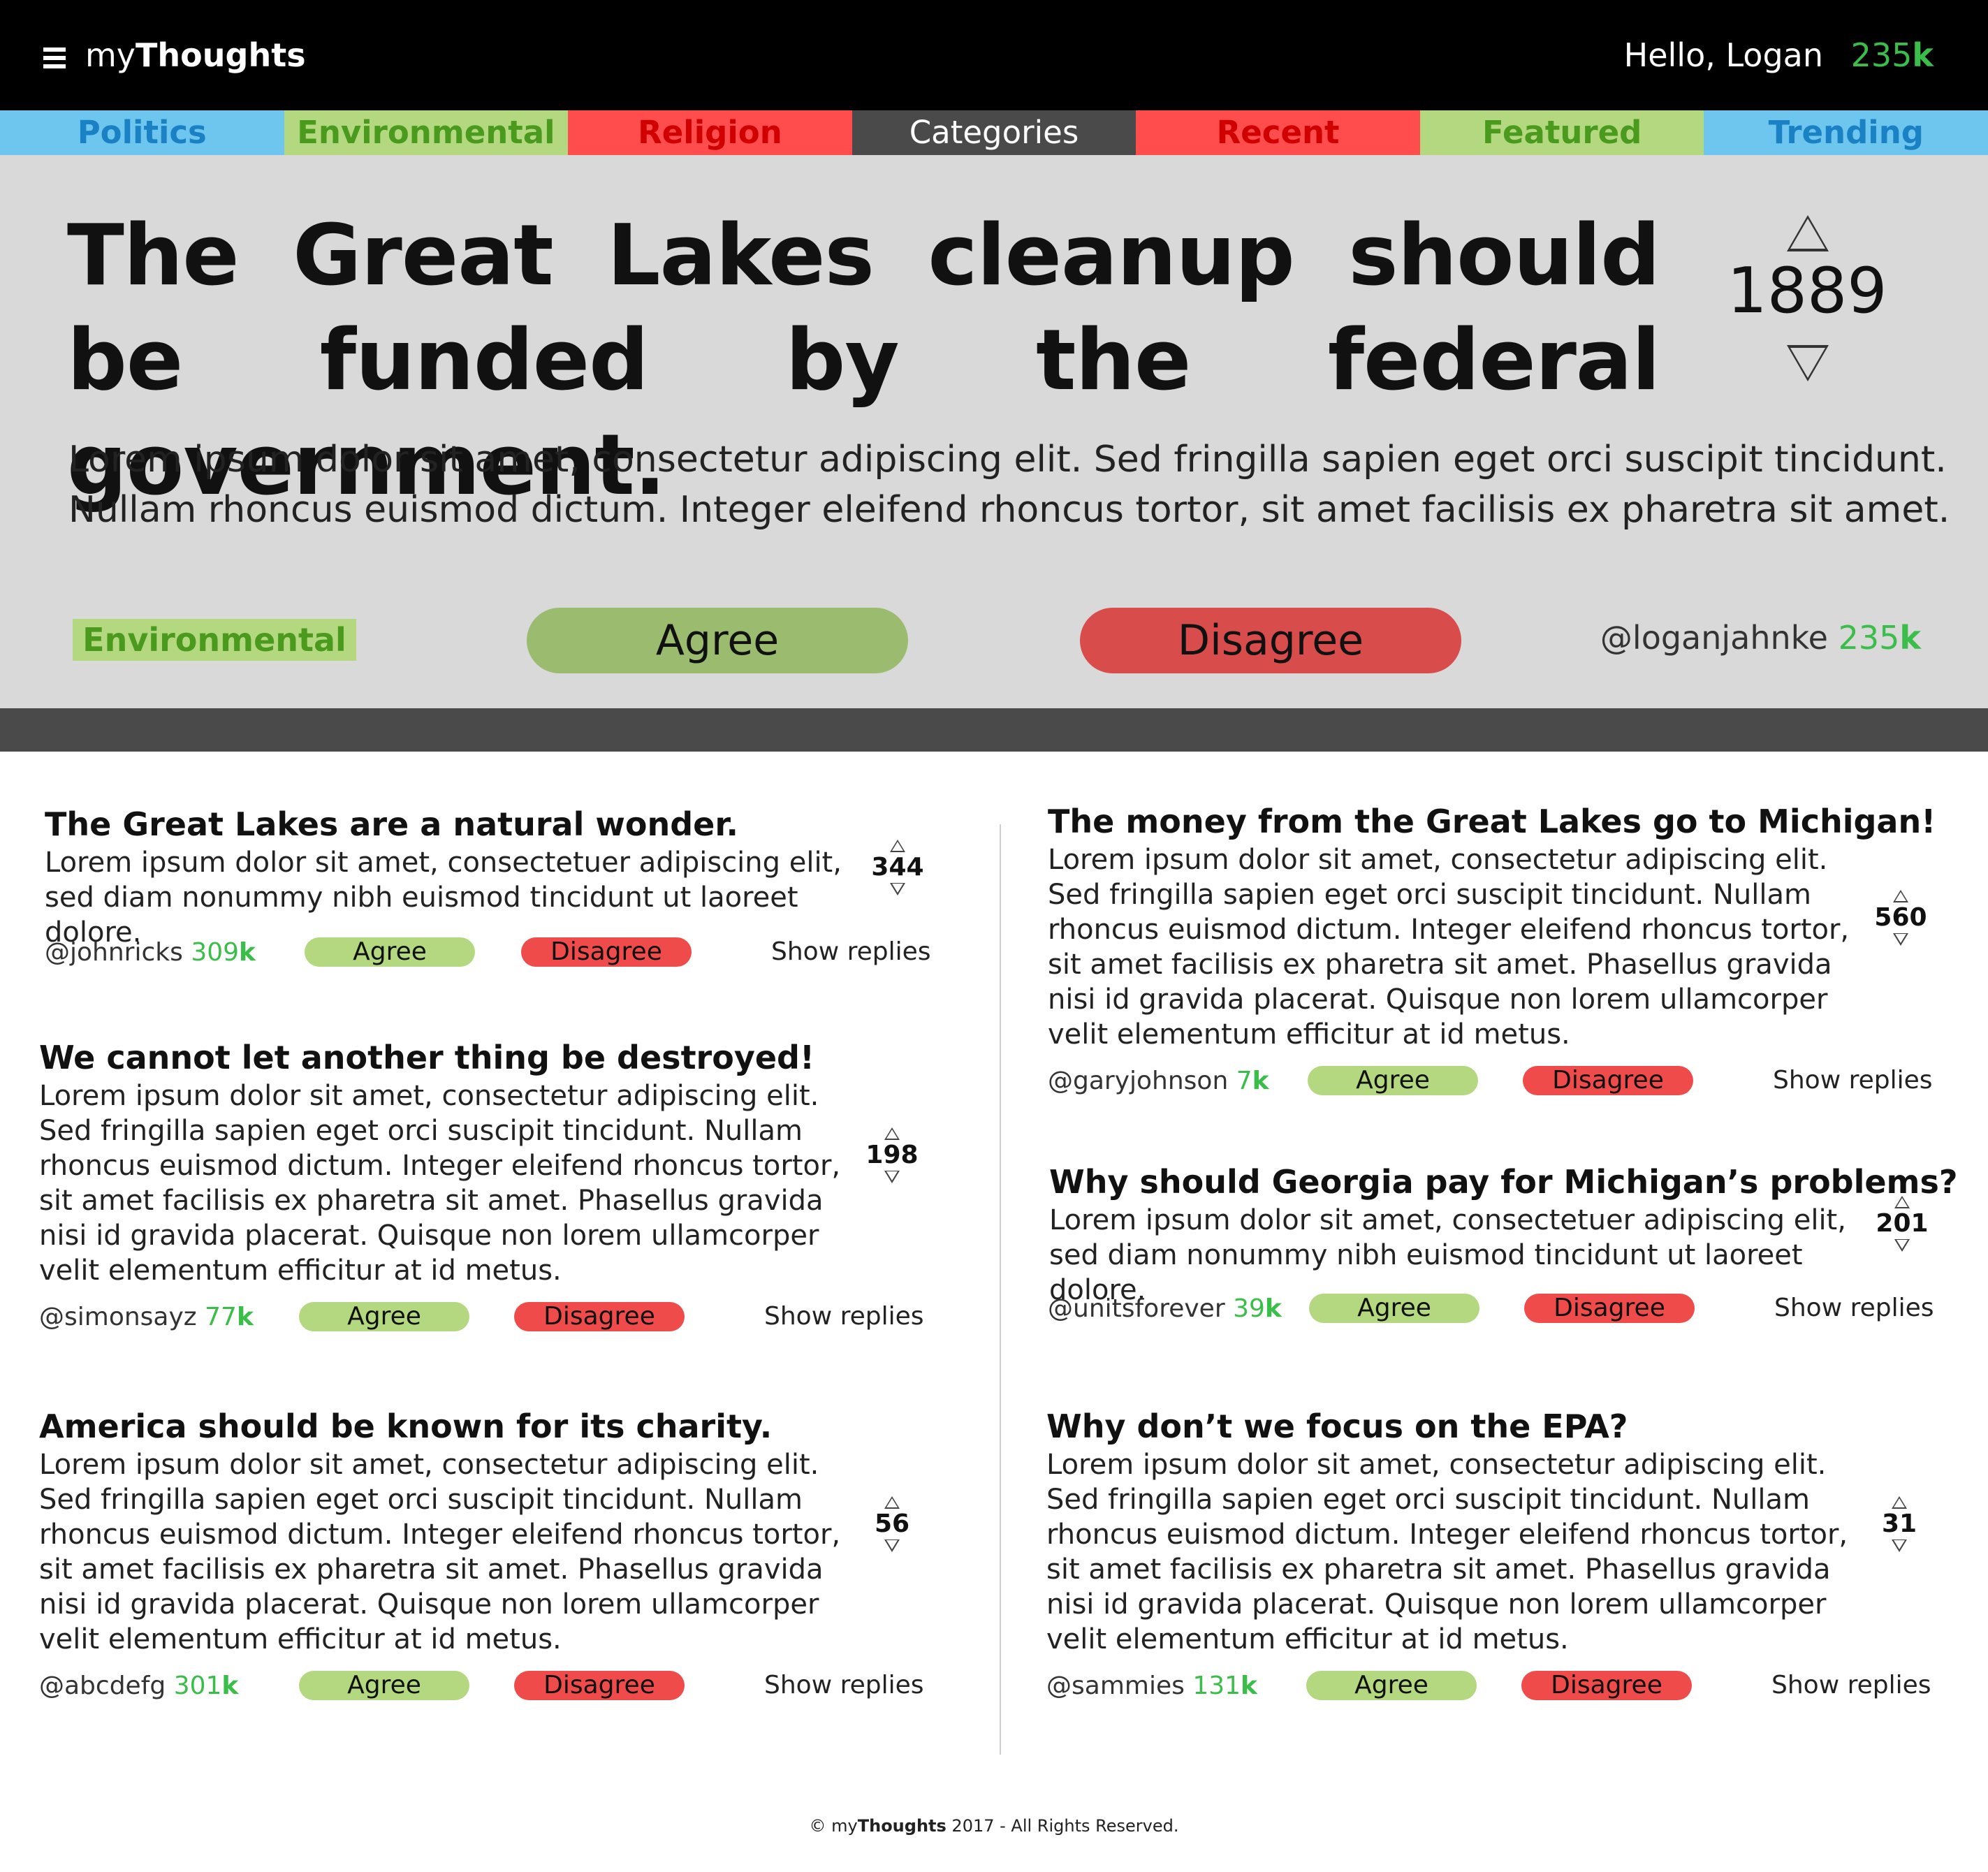  What do you see at coordinates (1892, 55) in the screenshot?
I see `user-points: 235k` at bounding box center [1892, 55].